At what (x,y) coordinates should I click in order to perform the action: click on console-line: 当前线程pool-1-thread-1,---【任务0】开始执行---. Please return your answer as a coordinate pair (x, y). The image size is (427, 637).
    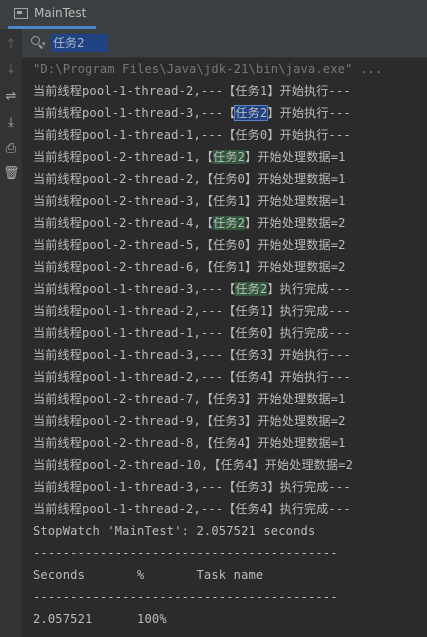
    Looking at the image, I should click on (192, 135).